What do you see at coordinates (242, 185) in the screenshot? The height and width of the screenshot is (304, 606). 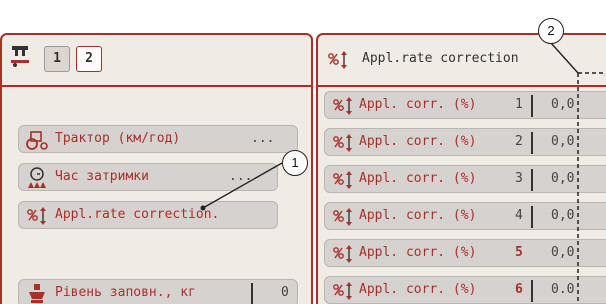 I see `callout-1-leader` at bounding box center [242, 185].